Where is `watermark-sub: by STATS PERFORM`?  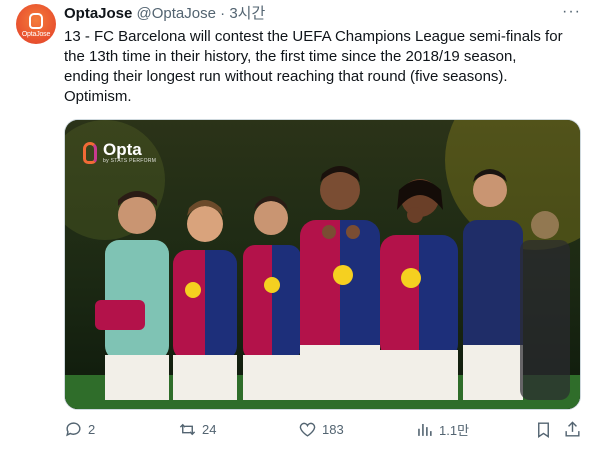
watermark-sub: by STATS PERFORM is located at coordinates (130, 161).